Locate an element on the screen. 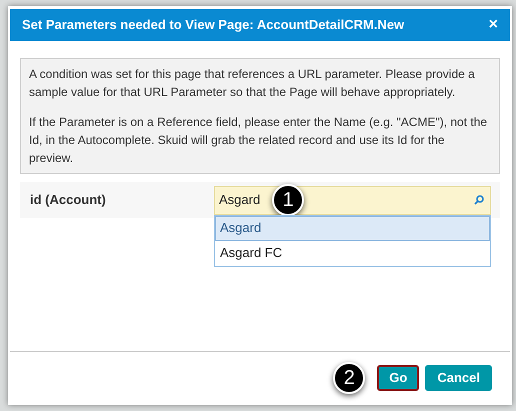 The image size is (516, 411). dialog-title: Set Parameters needed to View Page: AccountDetailCRM.New is located at coordinates (213, 25).